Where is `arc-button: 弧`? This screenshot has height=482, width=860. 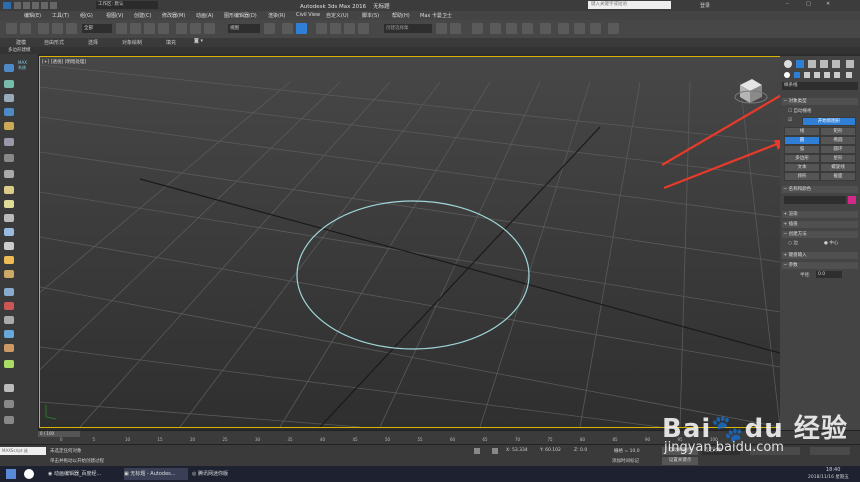
arc-button: 弧 is located at coordinates (802, 149).